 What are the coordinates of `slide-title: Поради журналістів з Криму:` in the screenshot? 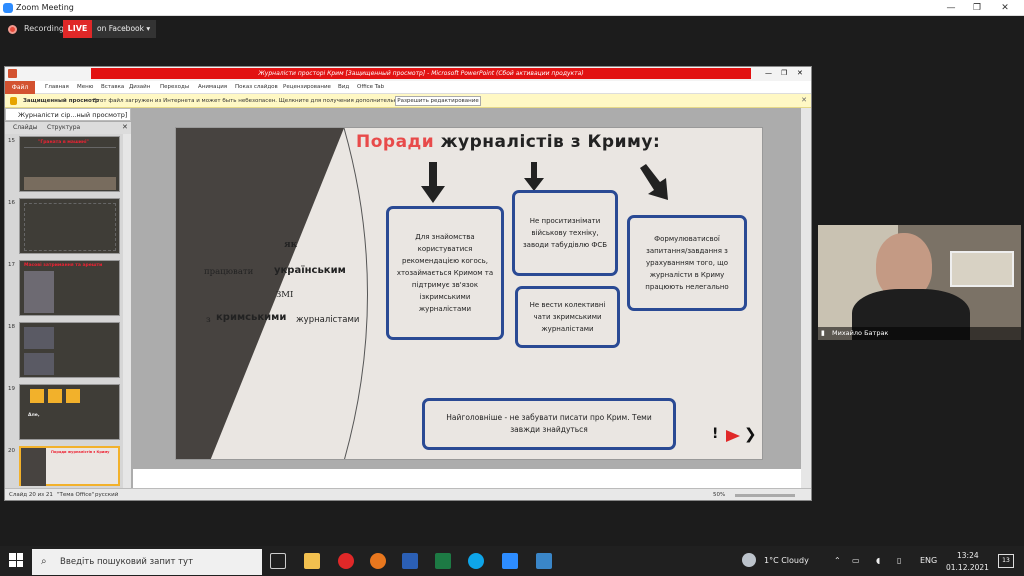 It's located at (508, 142).